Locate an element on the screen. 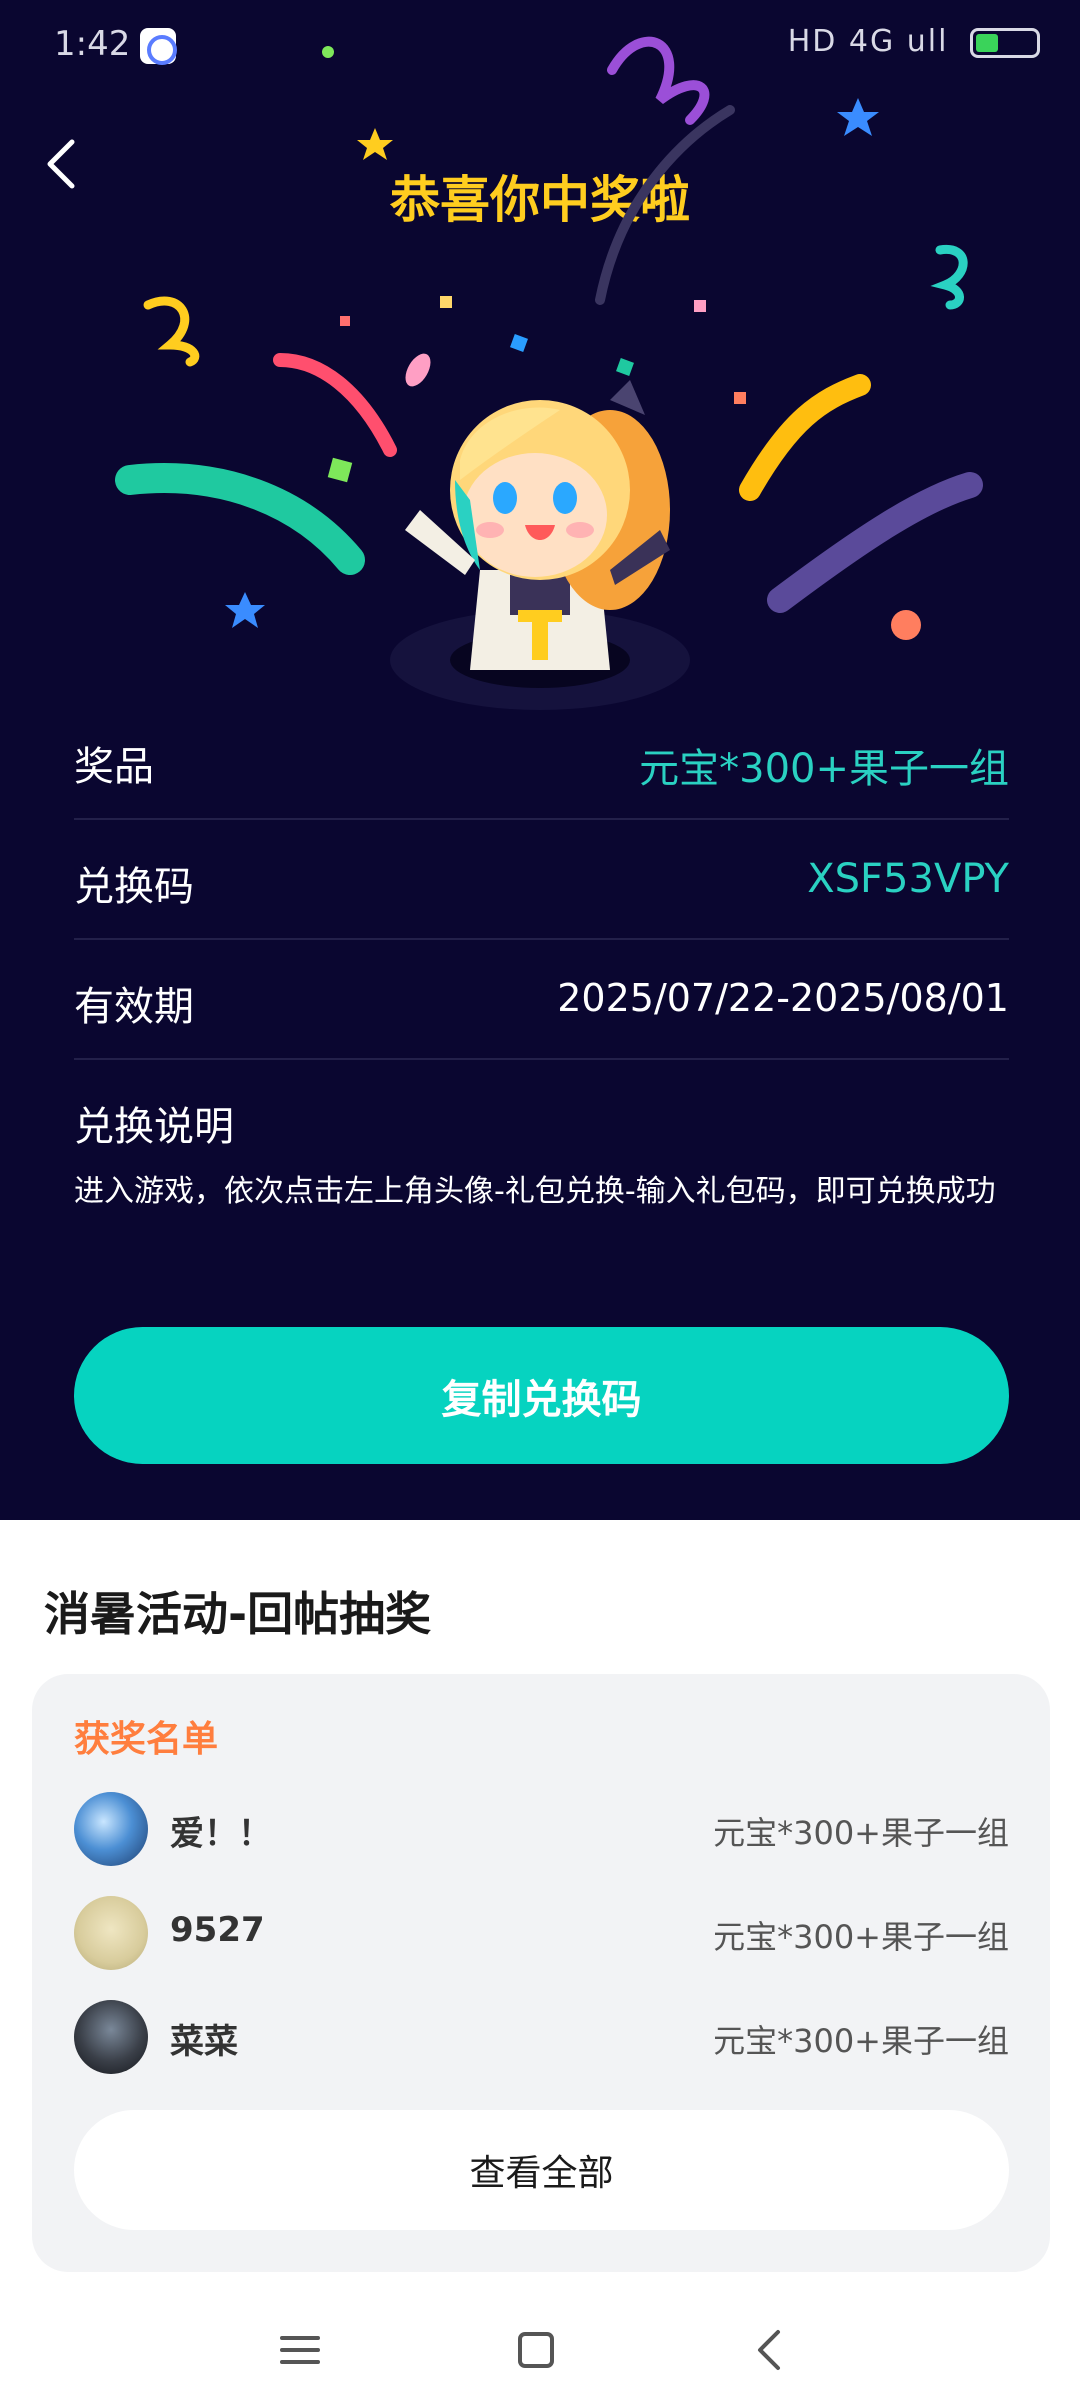  nav-back-button is located at coordinates (770, 2350).